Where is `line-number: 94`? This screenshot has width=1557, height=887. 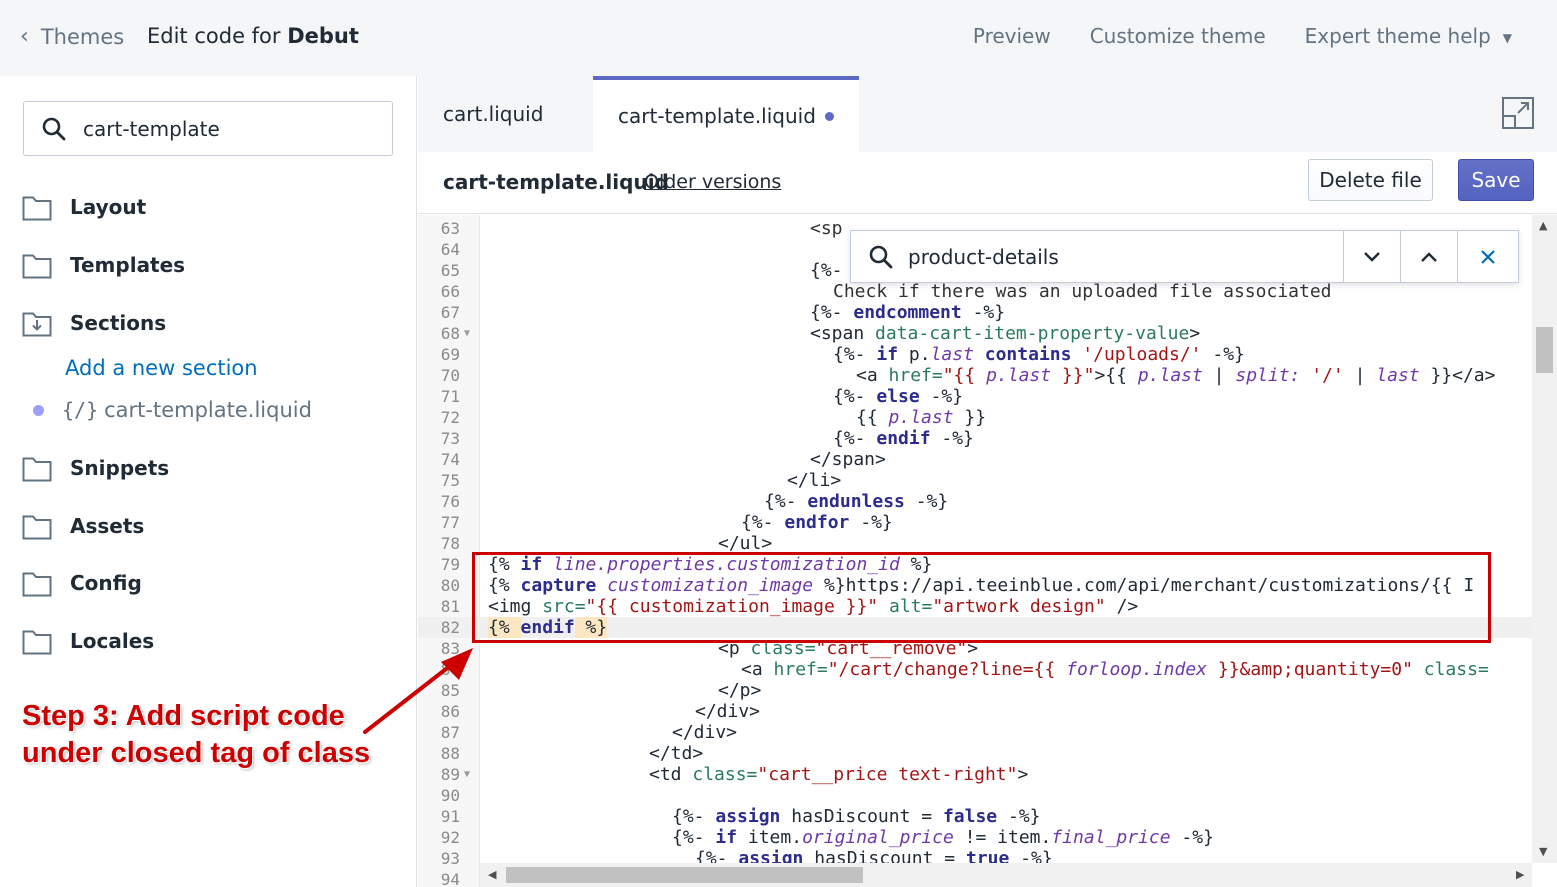 line-number: 94 is located at coordinates (450, 878).